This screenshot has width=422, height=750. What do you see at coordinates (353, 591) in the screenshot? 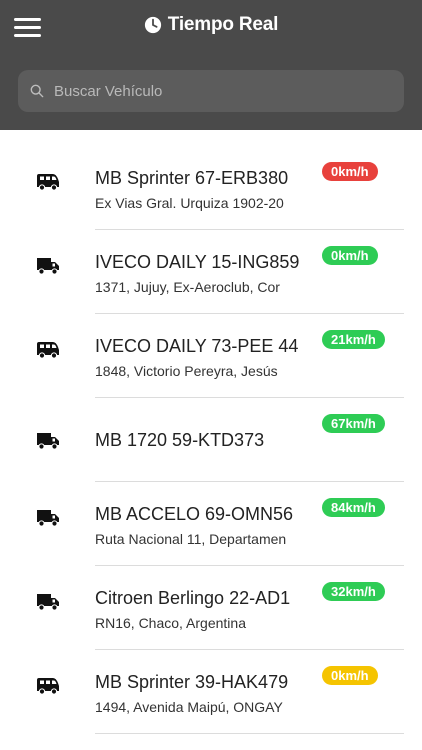
I see `speed-badge: 32km/h` at bounding box center [353, 591].